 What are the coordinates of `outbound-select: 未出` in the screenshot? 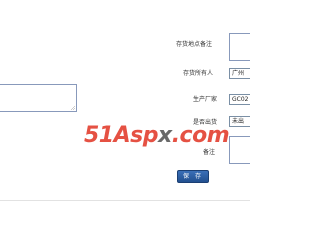 It's located at (239, 121).